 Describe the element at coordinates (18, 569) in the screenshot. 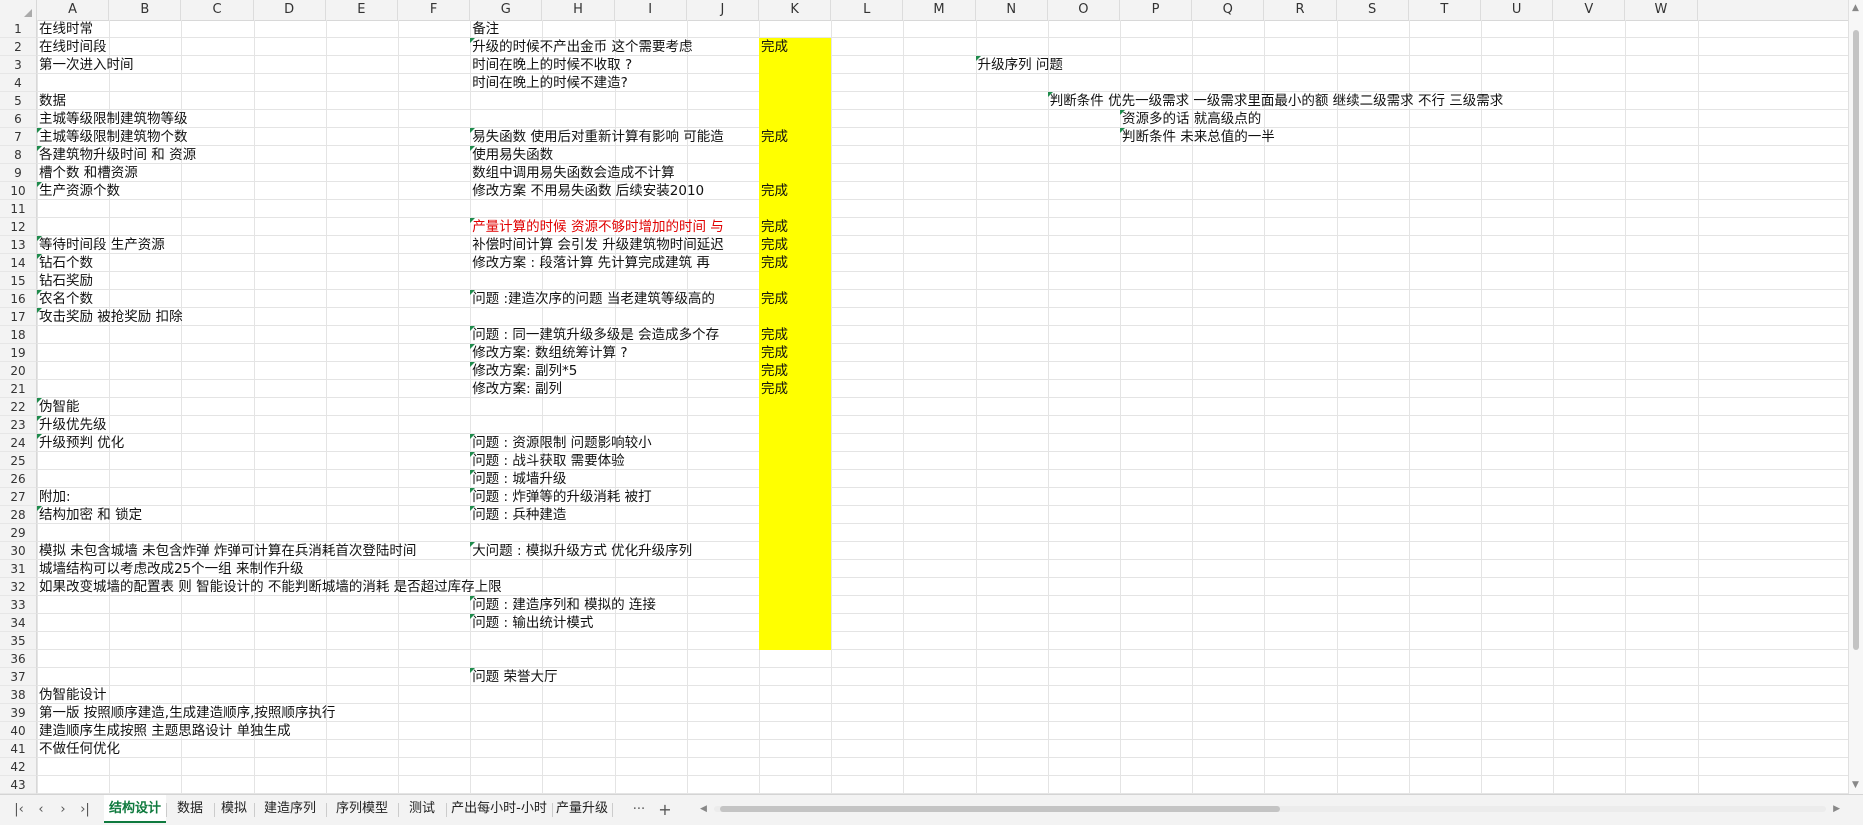

I see `row-header: 31` at that location.